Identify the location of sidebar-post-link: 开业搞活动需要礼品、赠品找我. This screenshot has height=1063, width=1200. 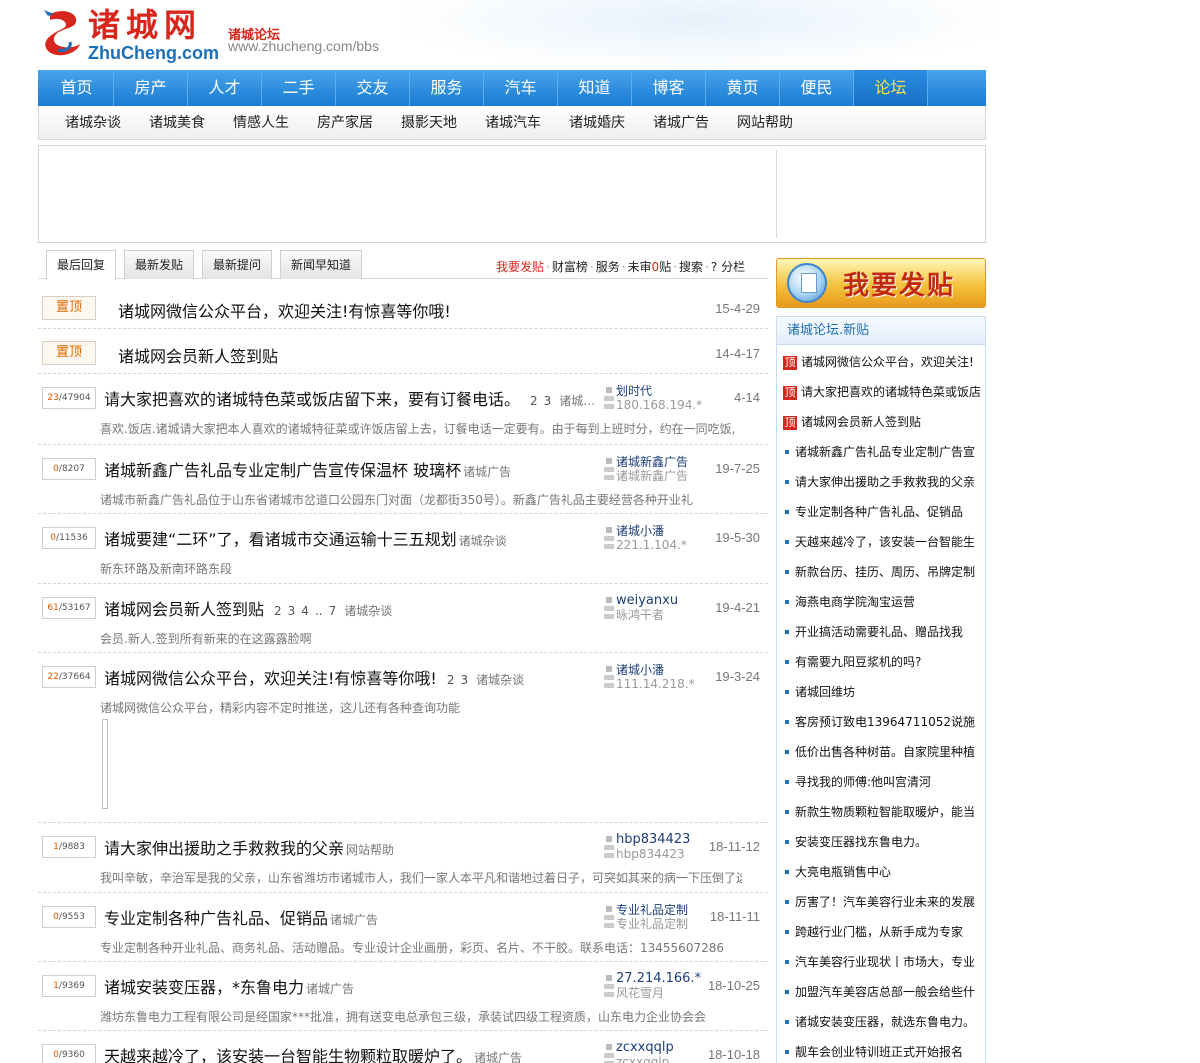
(883, 632).